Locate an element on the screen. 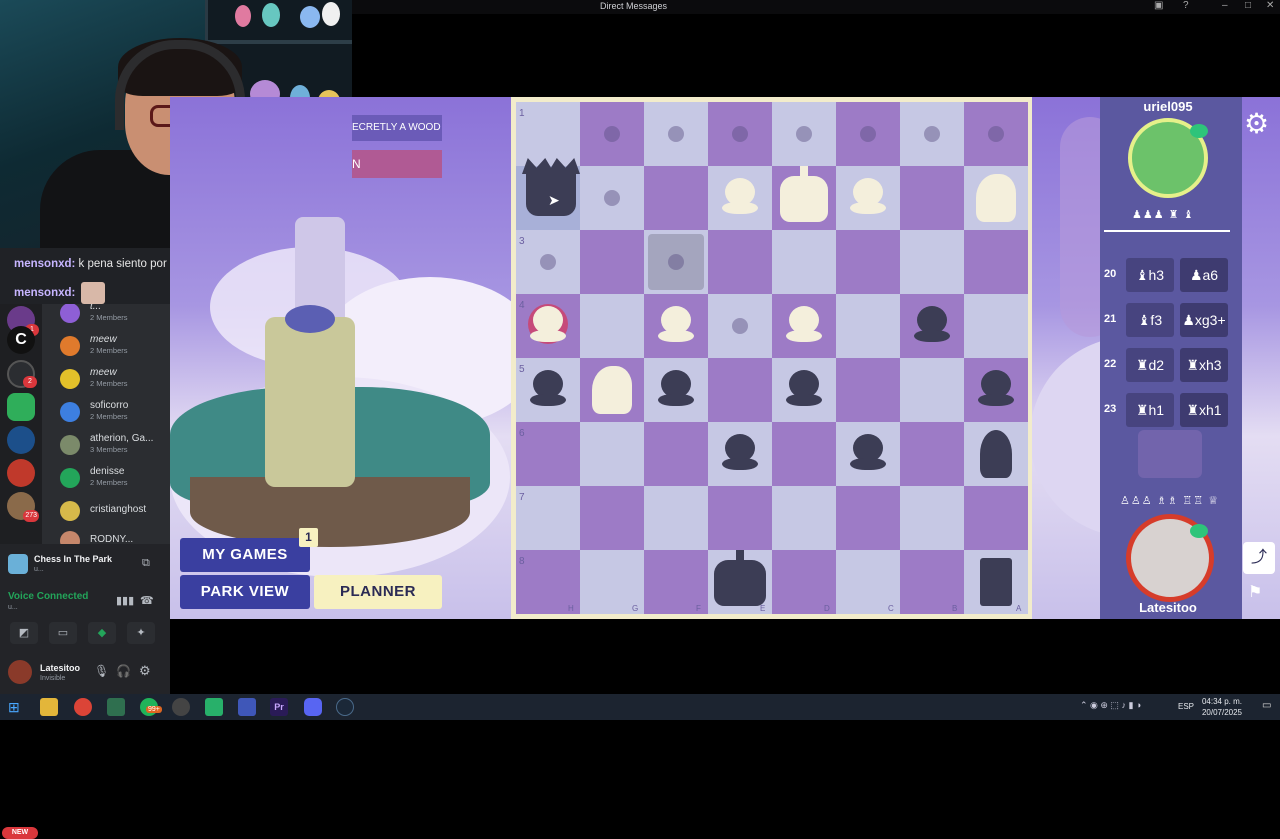 This screenshot has width=1280, height=839. maximize-button: □ is located at coordinates (1248, 5).